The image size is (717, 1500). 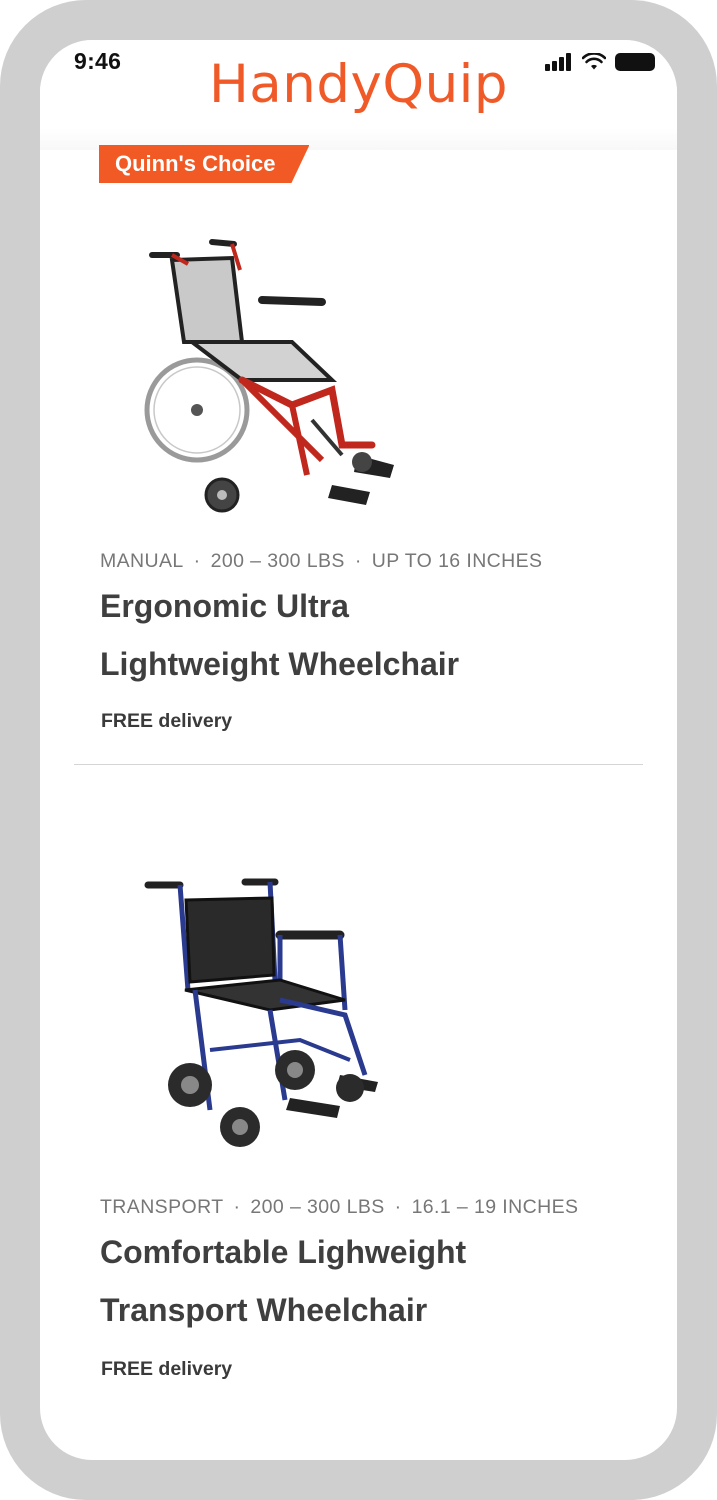 I want to click on quinns-choice-badge: Quinn's Choice, so click(x=204, y=164).